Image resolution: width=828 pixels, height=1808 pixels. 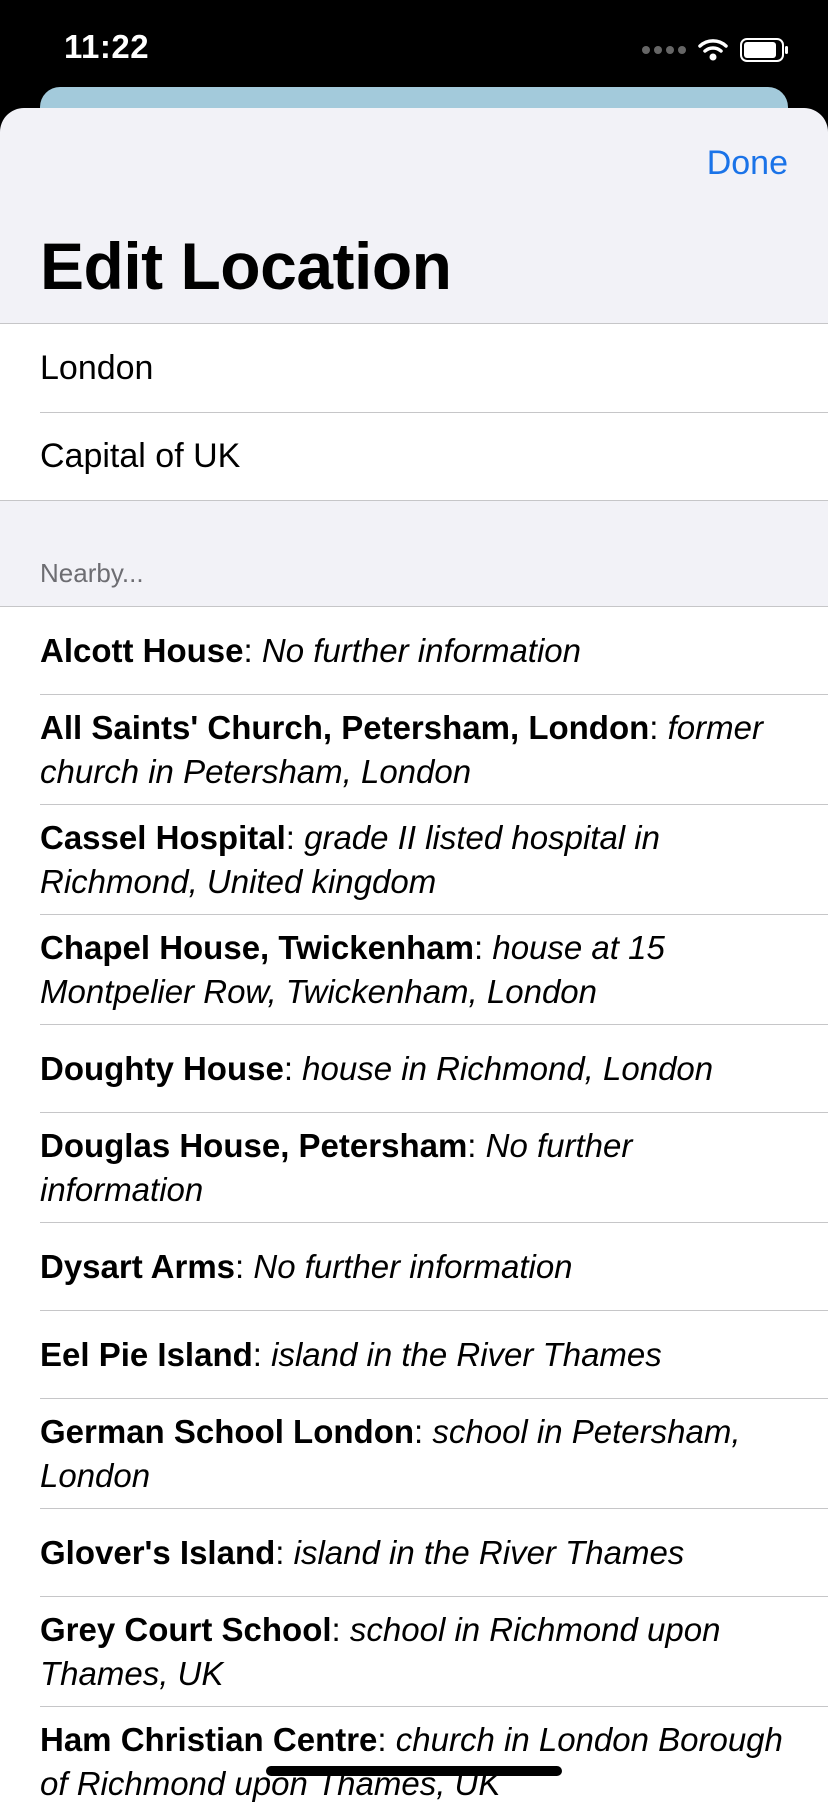 I want to click on status-time: 11:22, so click(x=107, y=46).